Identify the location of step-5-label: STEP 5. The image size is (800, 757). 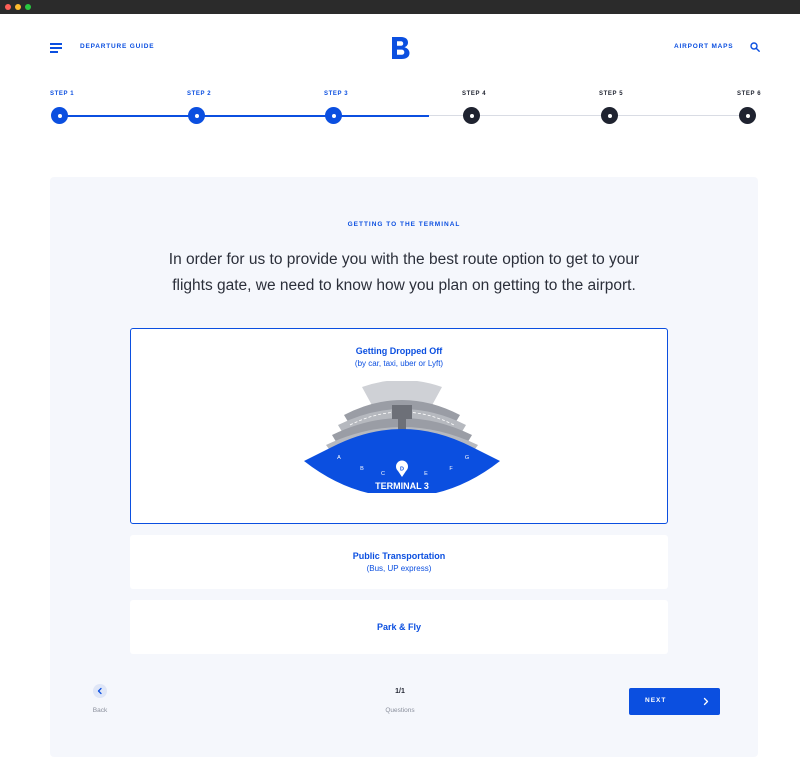
(611, 94).